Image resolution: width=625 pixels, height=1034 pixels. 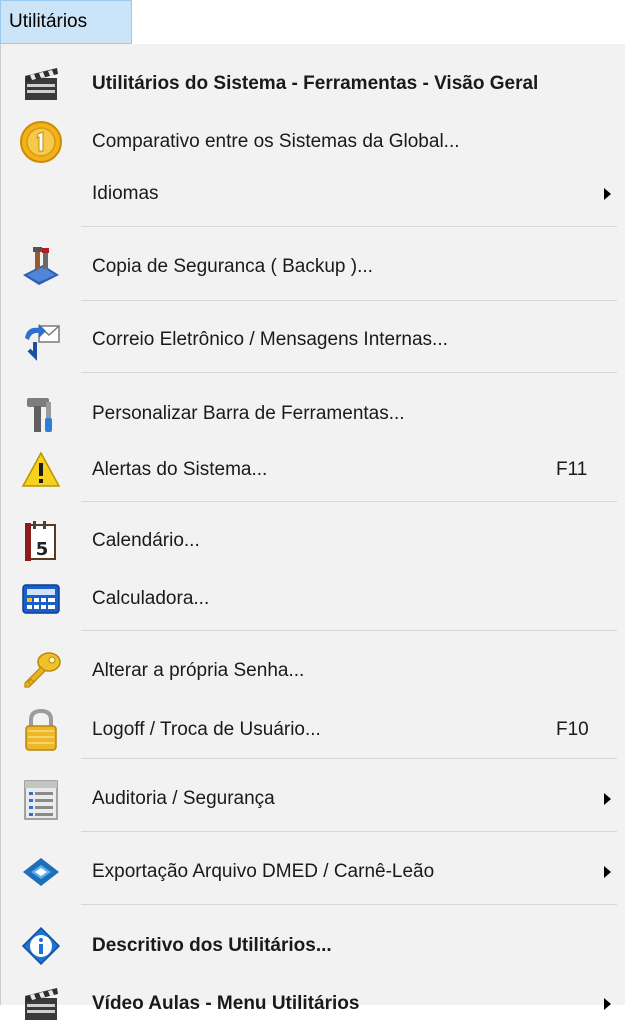 I want to click on calendar-icon: 5, so click(x=41, y=541).